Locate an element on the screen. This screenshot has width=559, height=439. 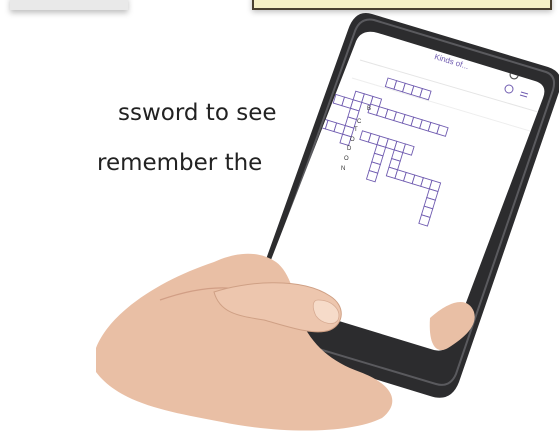
svg-text: C is located at coordinates (359, 122).